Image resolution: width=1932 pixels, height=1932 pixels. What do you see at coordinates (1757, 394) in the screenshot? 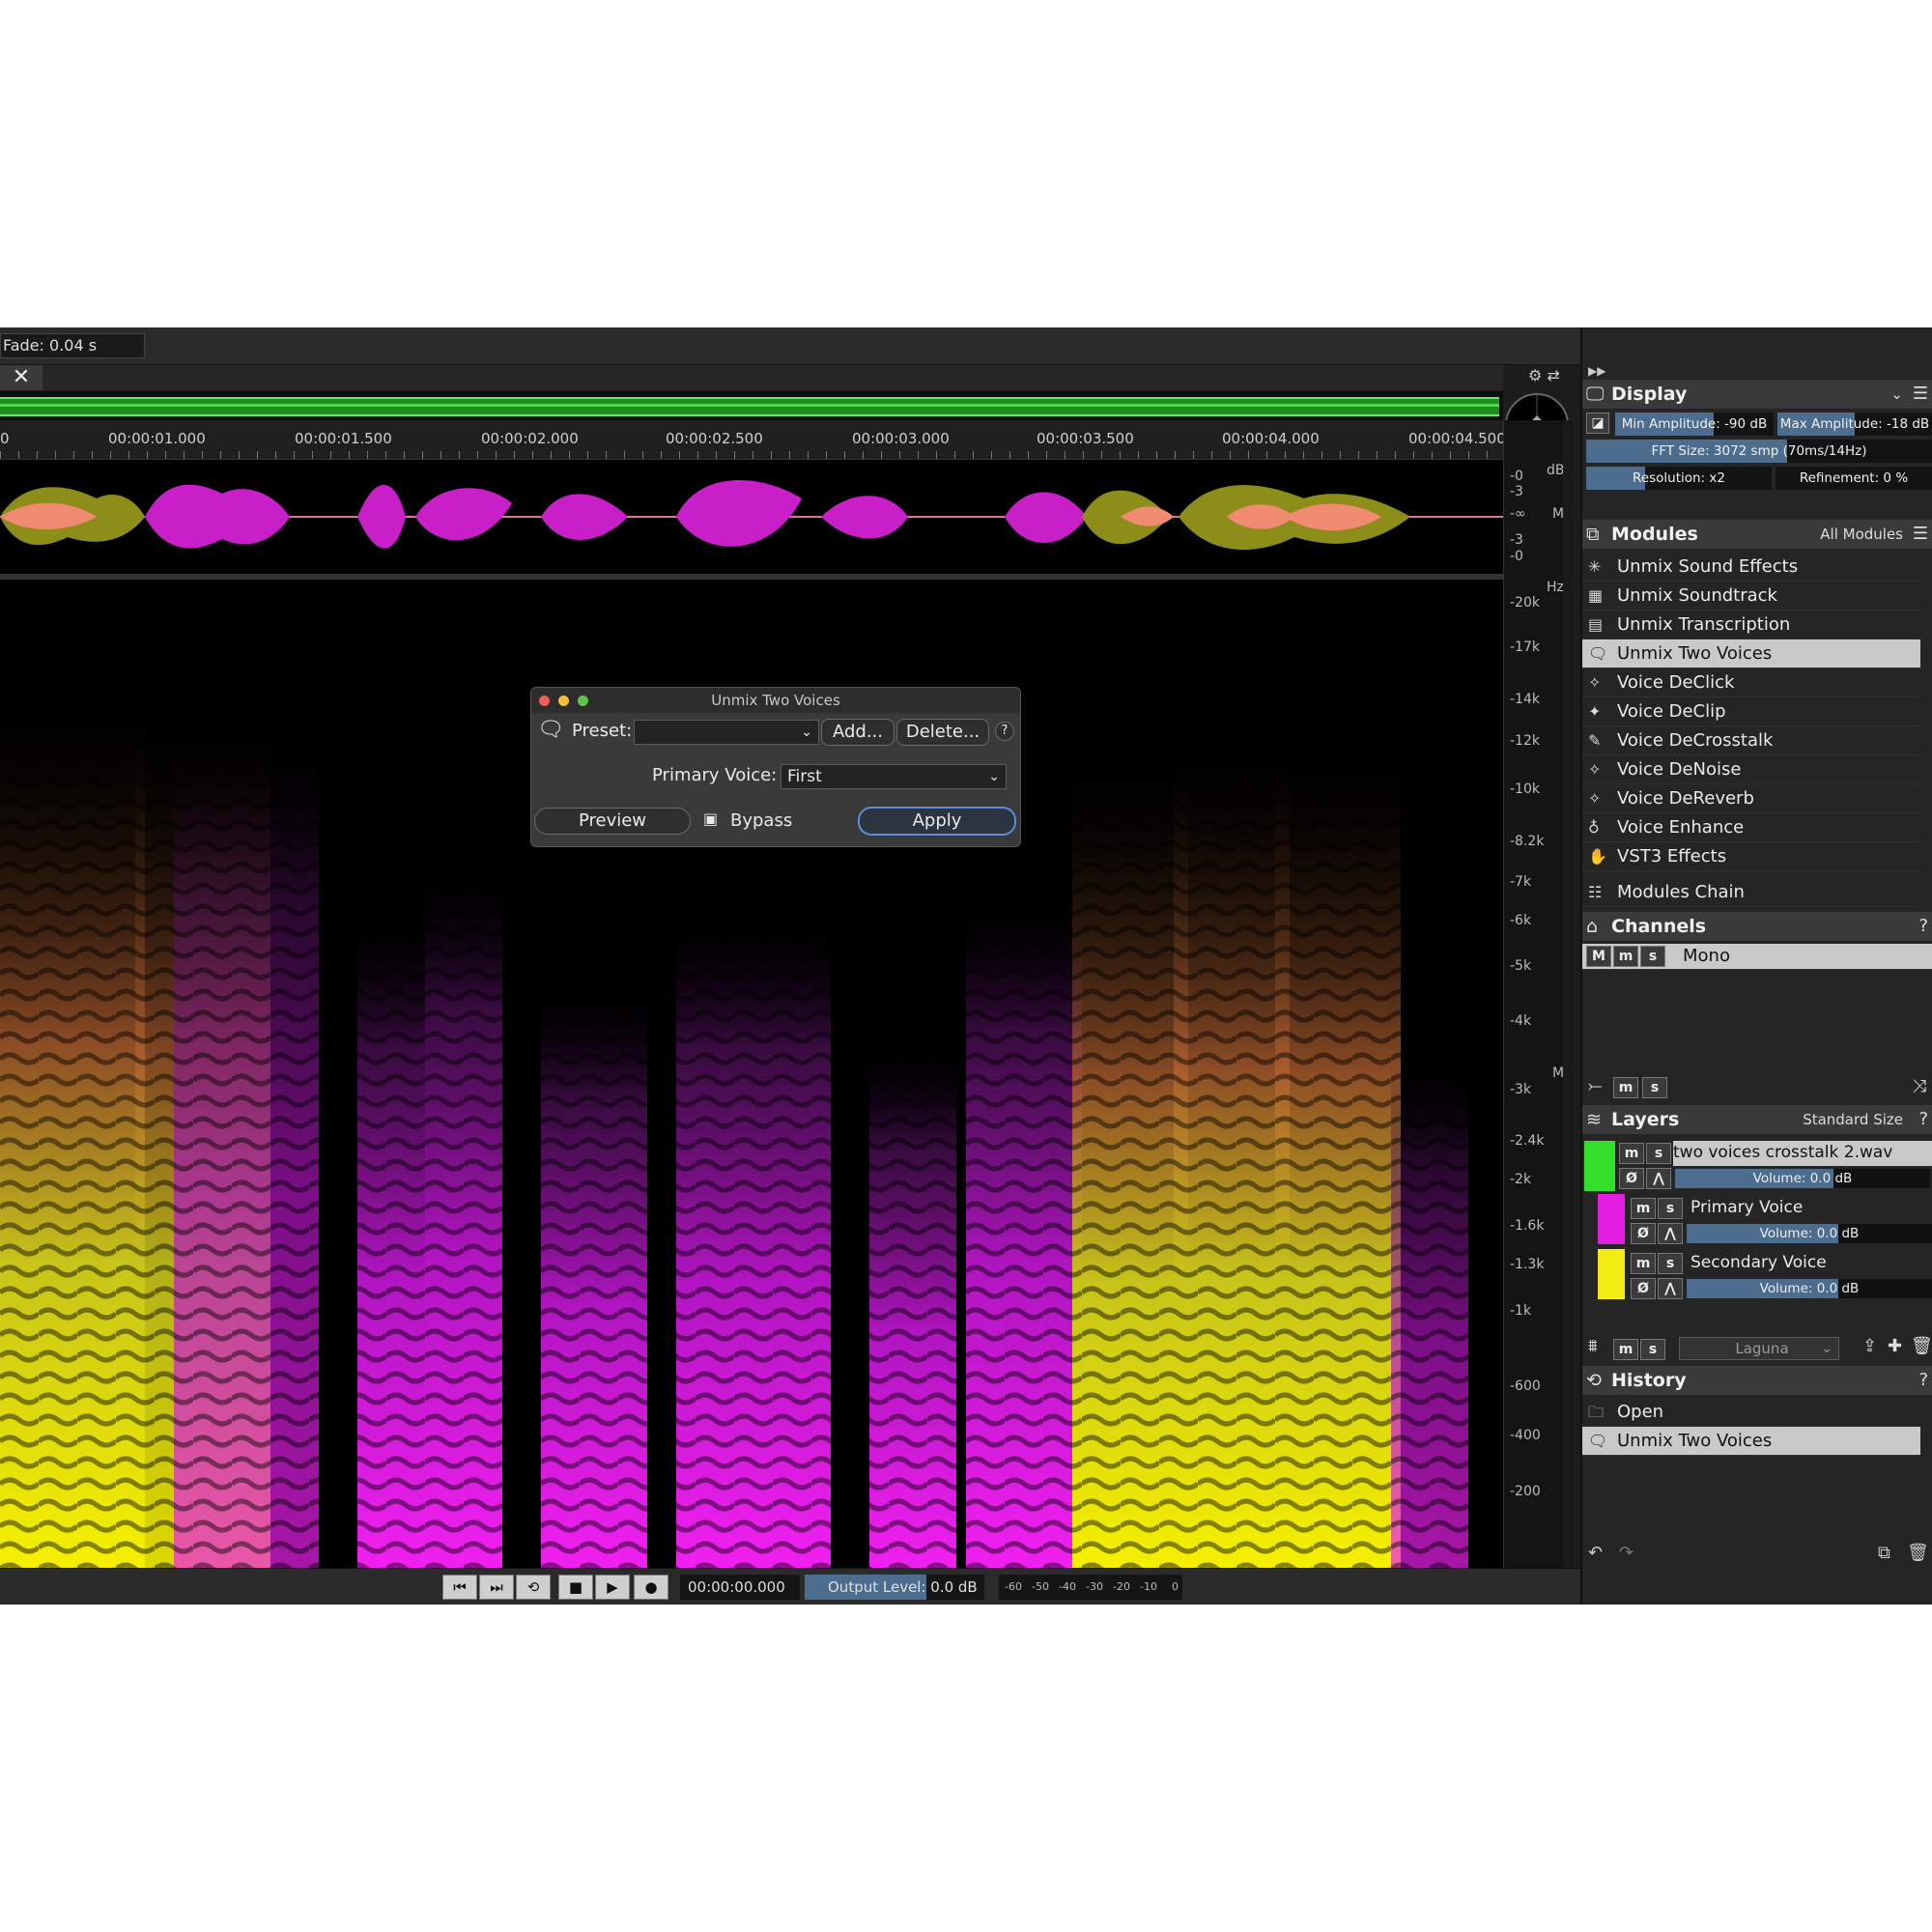
I see `display-header: 🖵 Display ⌄ ☰` at bounding box center [1757, 394].